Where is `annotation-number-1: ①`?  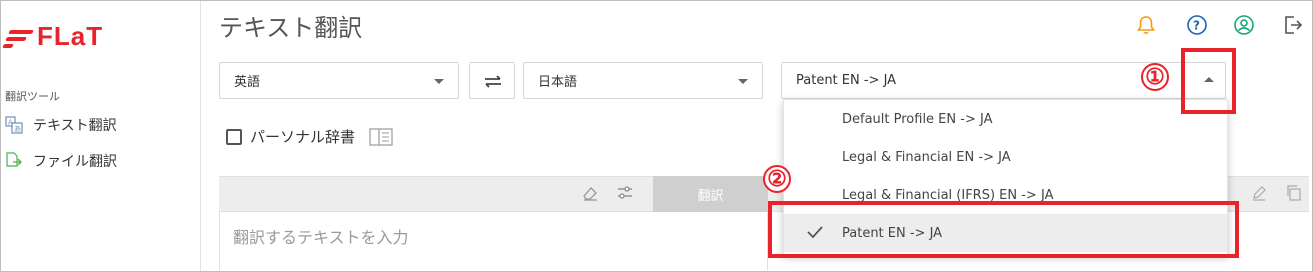
annotation-number-1: ① is located at coordinates (1155, 77).